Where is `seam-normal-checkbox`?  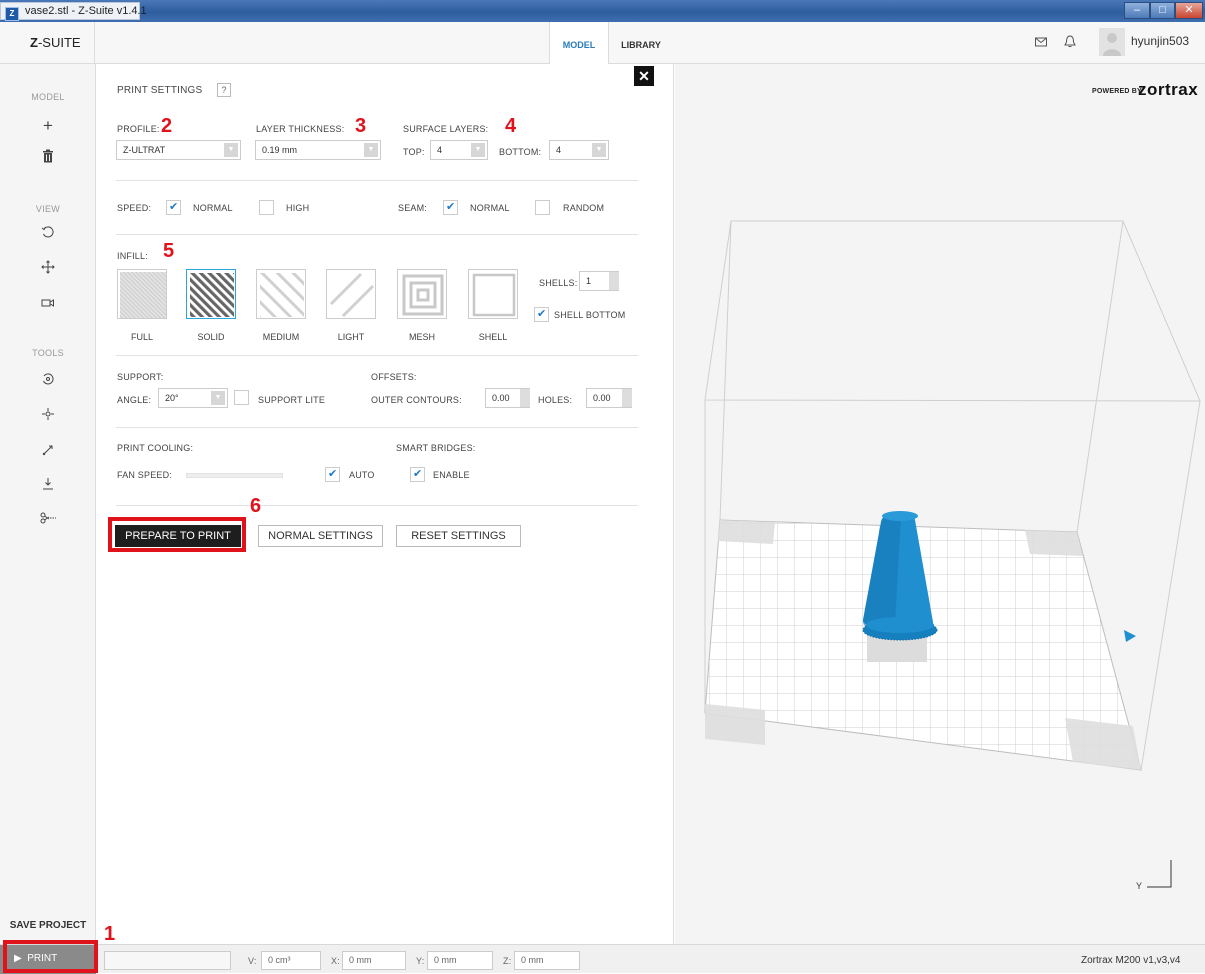 seam-normal-checkbox is located at coordinates (450, 207).